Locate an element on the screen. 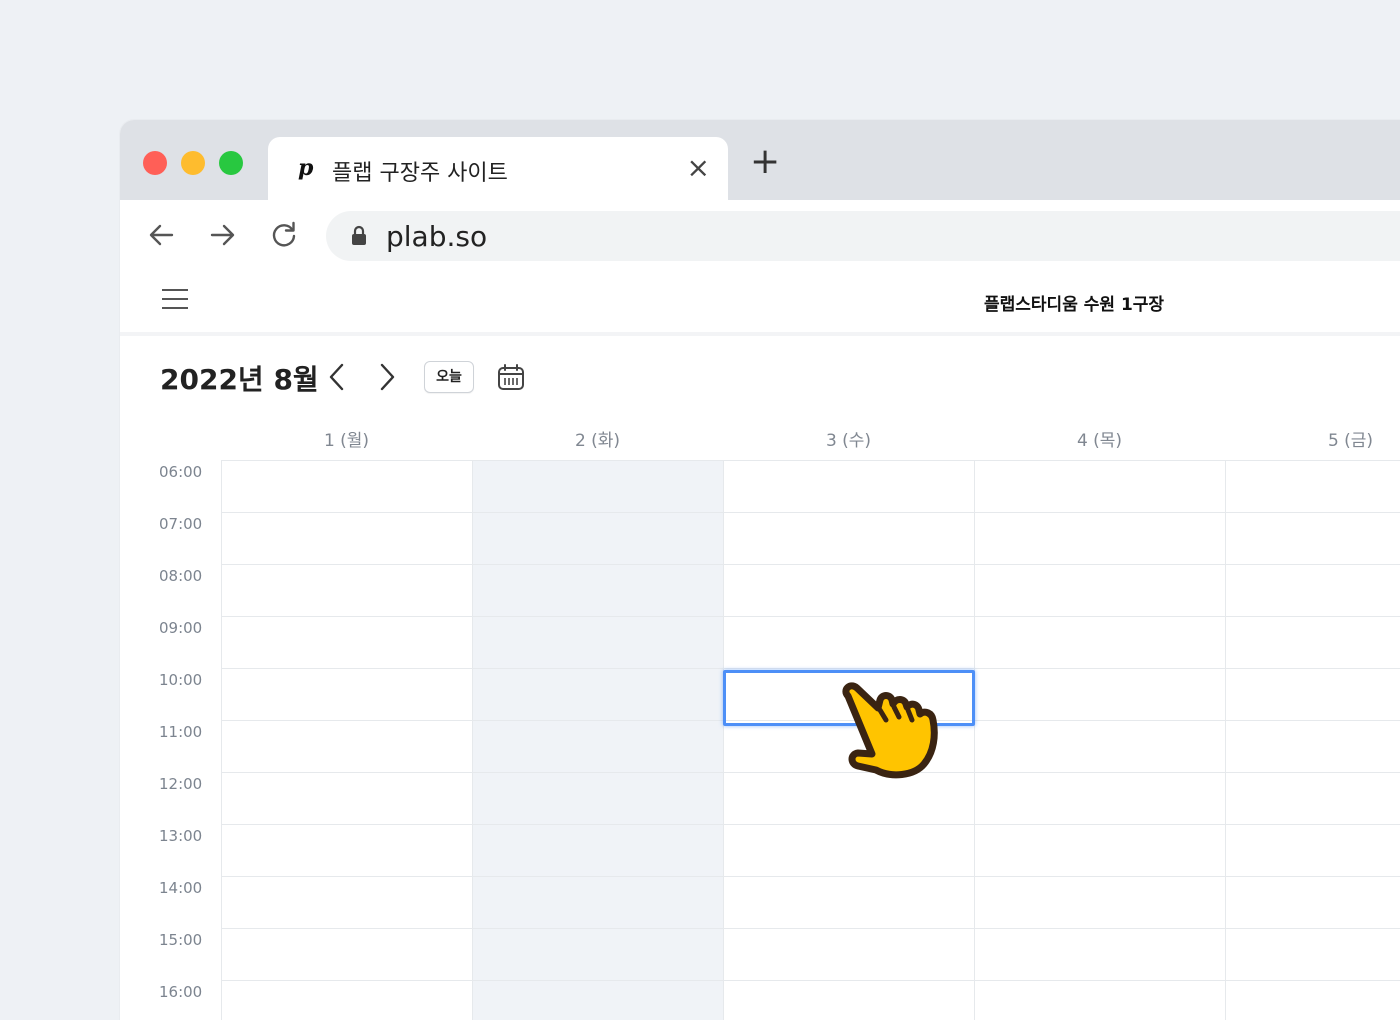  day-header-4: 4 (목) is located at coordinates (1099, 443).